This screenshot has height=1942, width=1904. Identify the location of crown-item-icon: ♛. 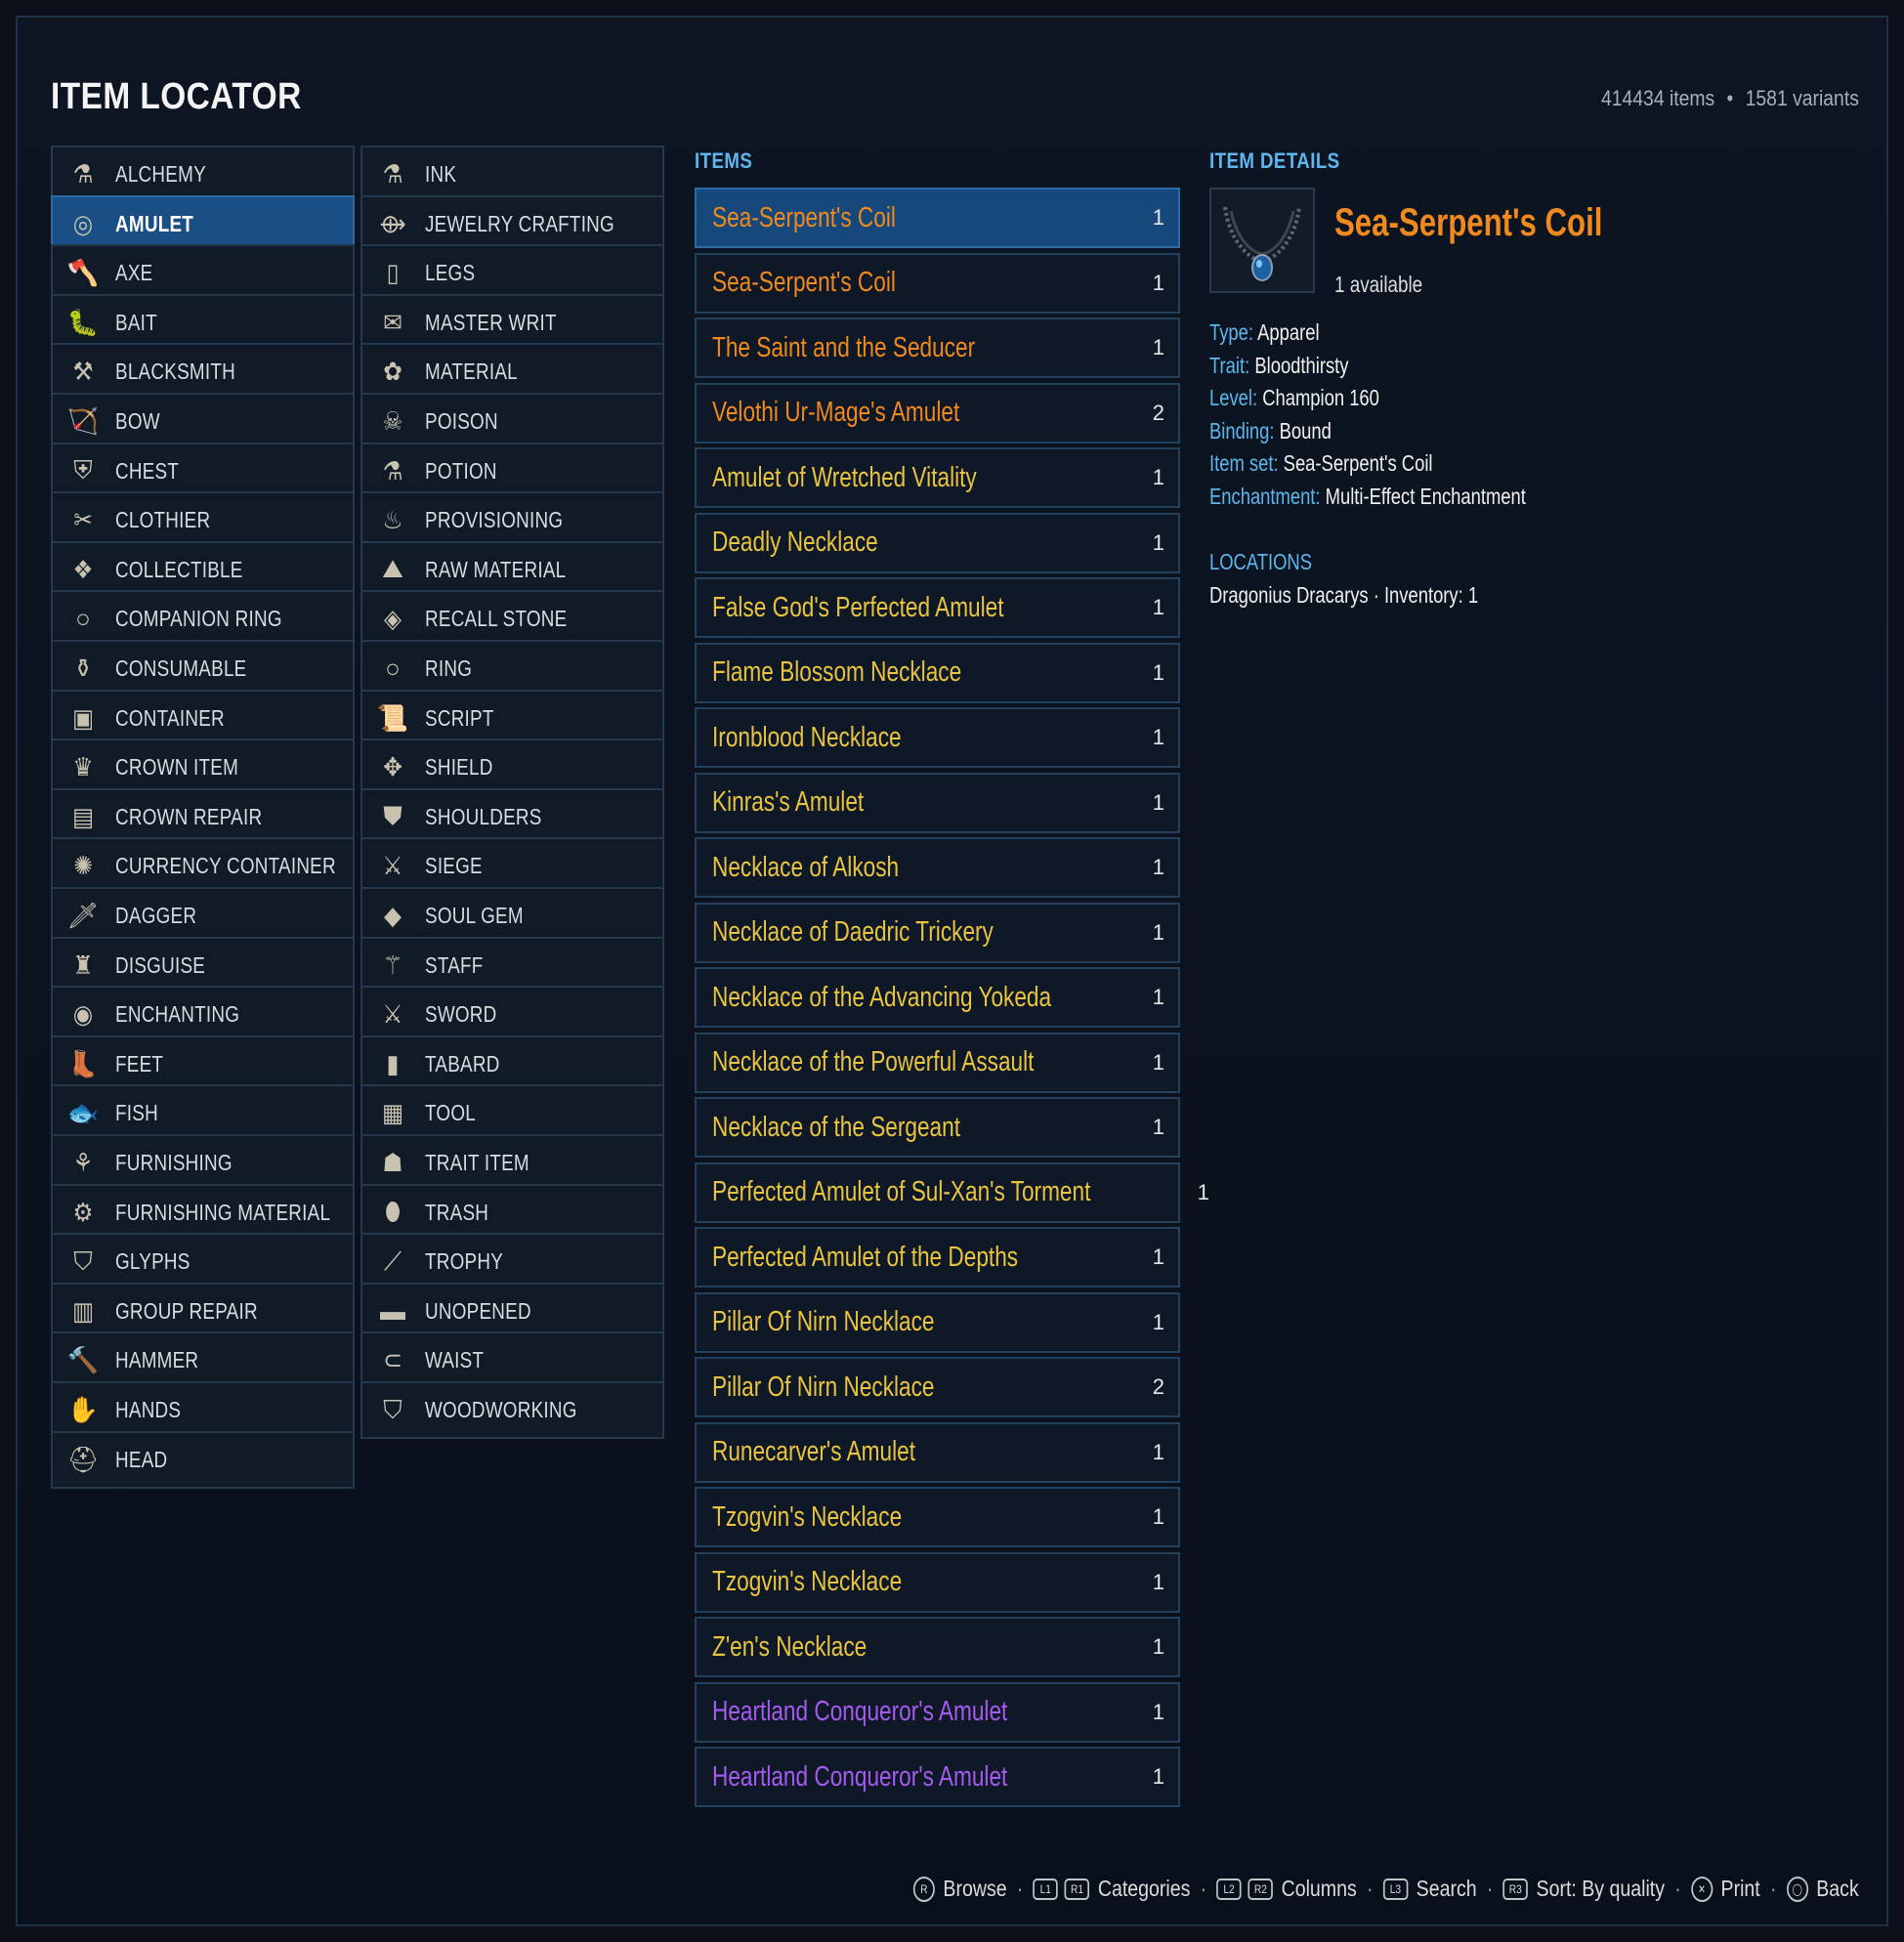
(83, 767).